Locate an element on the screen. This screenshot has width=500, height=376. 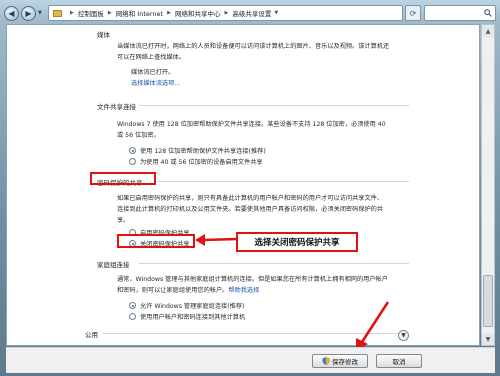
radio-use-account-password: 使用用户帐户和密码连接到其他计算机 is located at coordinates (187, 316).